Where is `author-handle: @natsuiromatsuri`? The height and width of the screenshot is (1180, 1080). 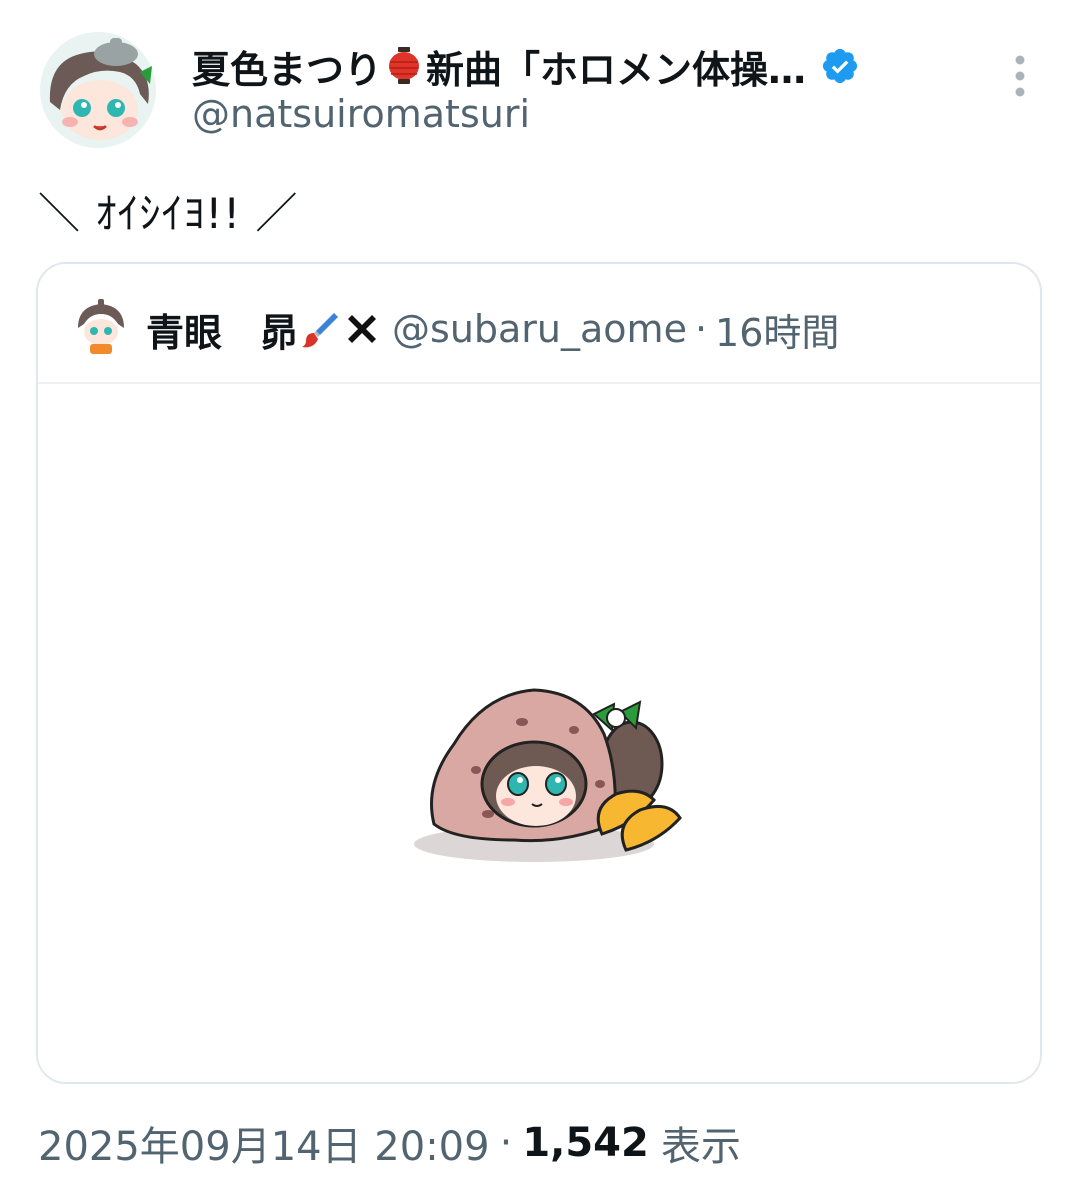 author-handle: @natsuiromatsuri is located at coordinates (361, 114).